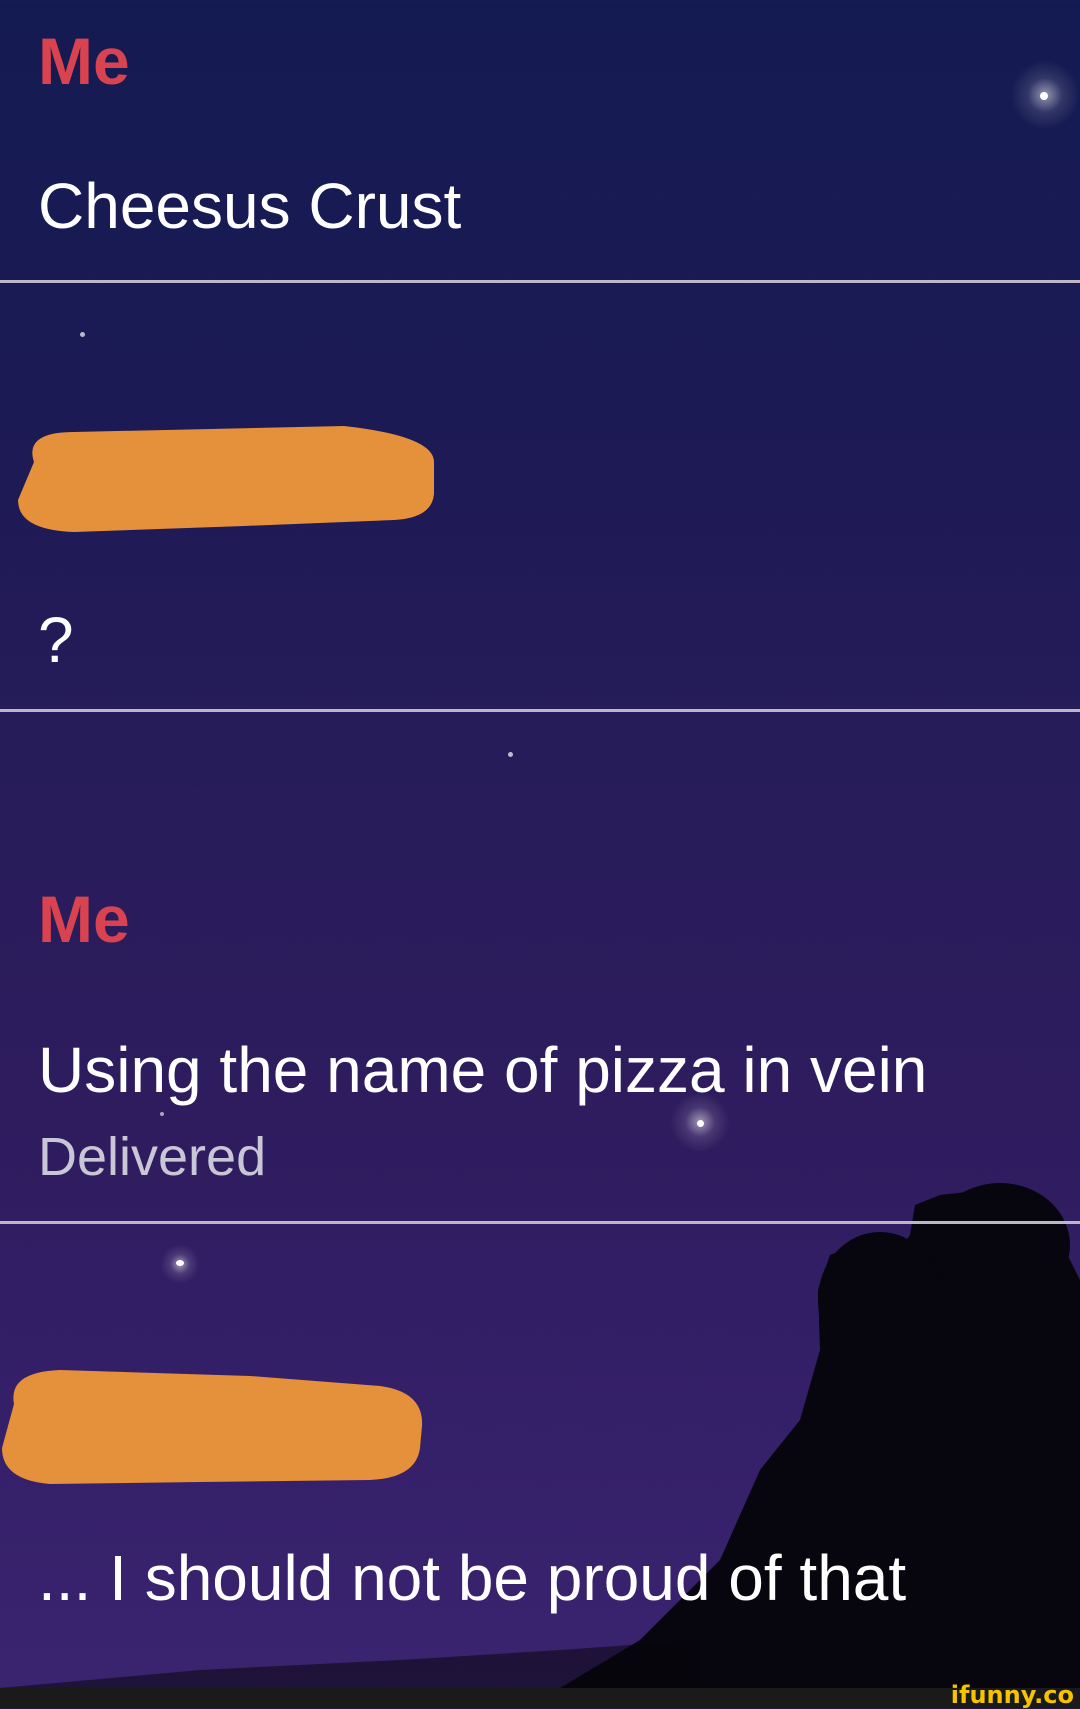 The width and height of the screenshot is (1080, 1709). I want to click on watermark-logo: ifunny.co, so click(1012, 1695).